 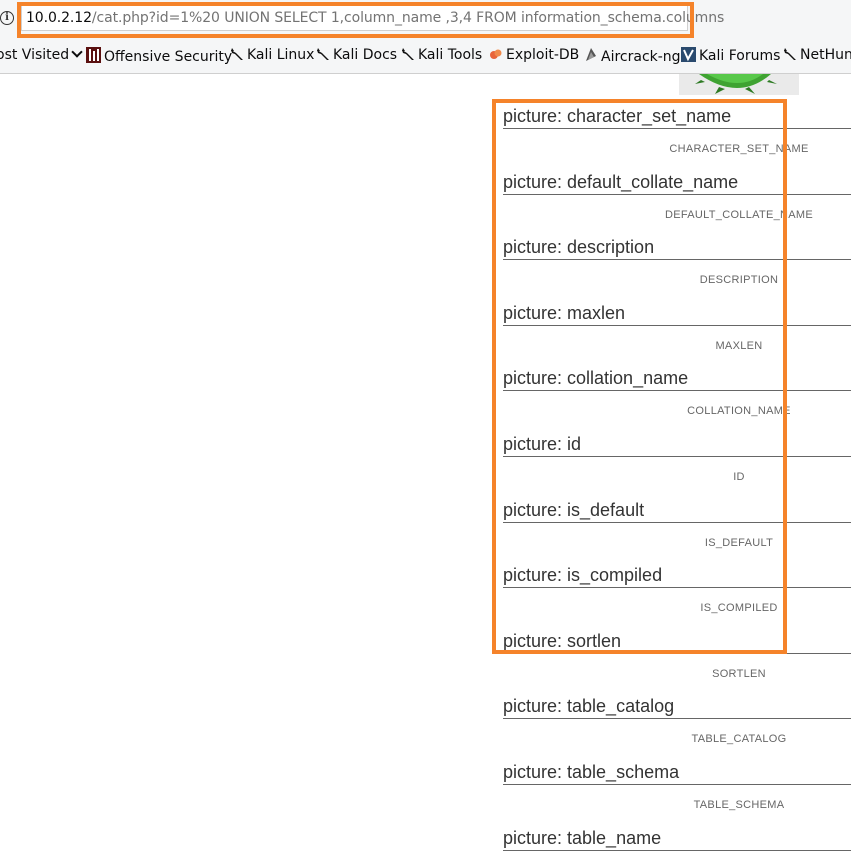 What do you see at coordinates (77, 52) in the screenshot?
I see `chevron-down-icon` at bounding box center [77, 52].